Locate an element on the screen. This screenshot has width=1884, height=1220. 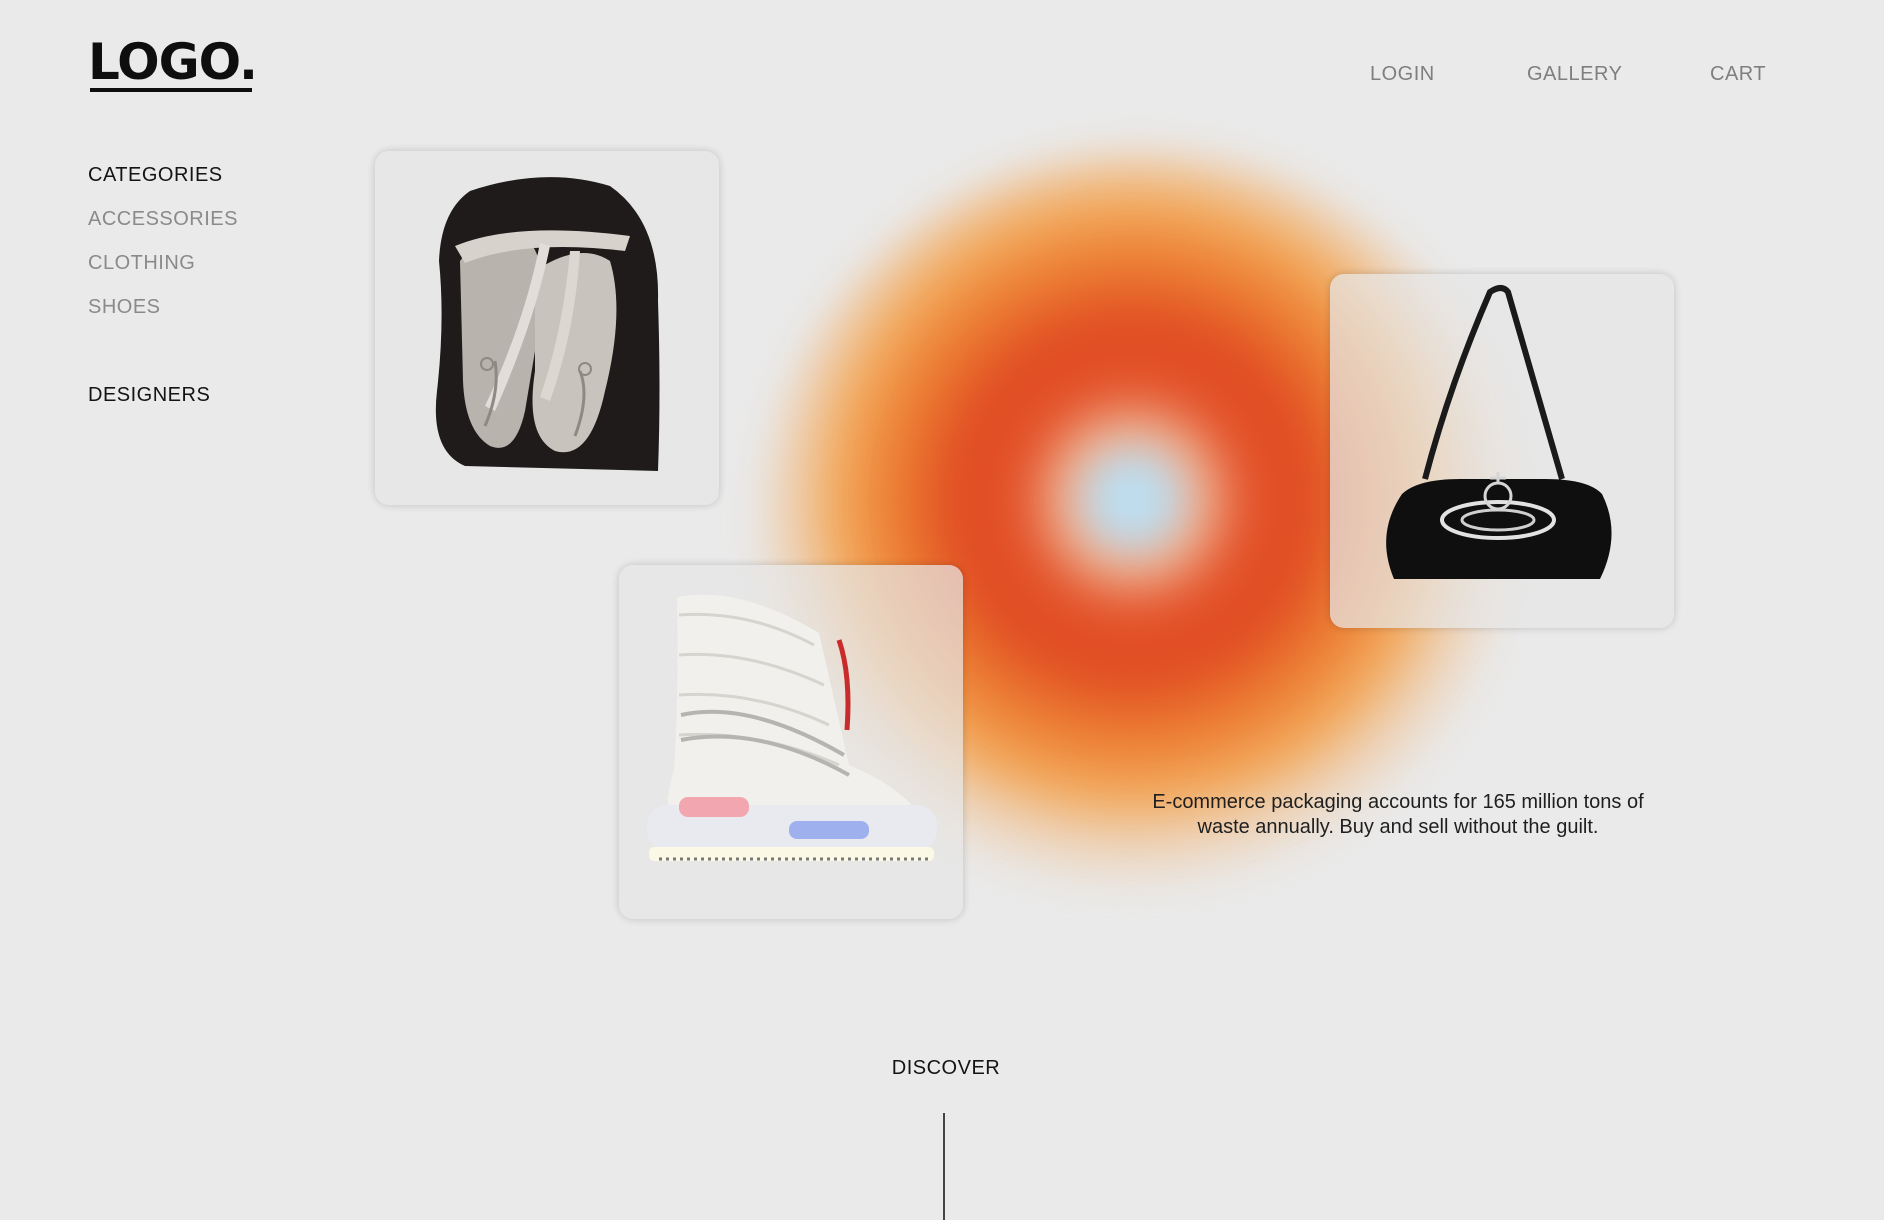
logo-underline is located at coordinates (171, 90).